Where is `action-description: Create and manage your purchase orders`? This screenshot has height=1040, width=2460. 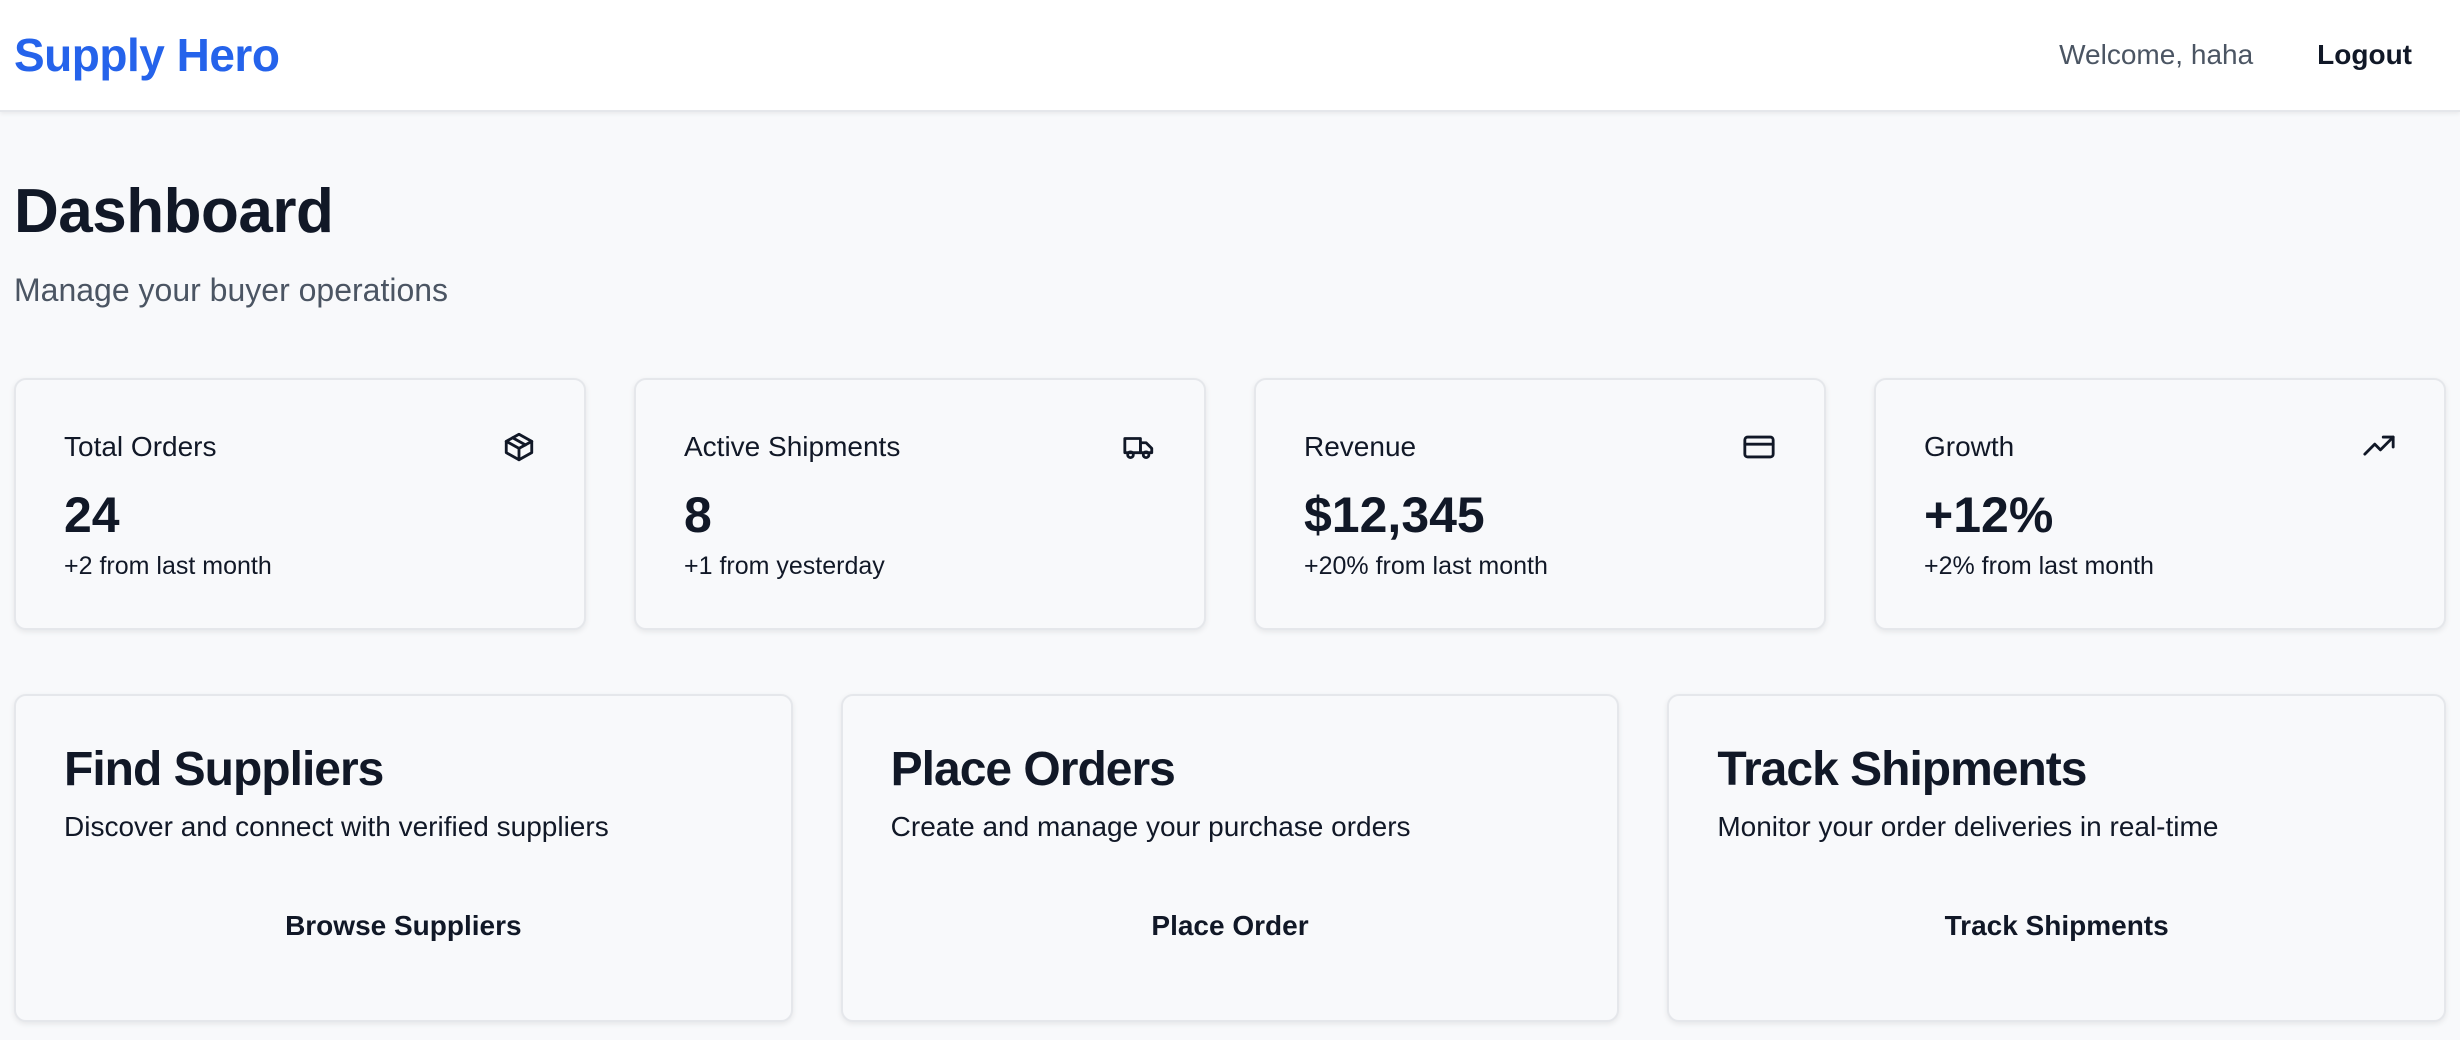 action-description: Create and manage your purchase orders is located at coordinates (1150, 826).